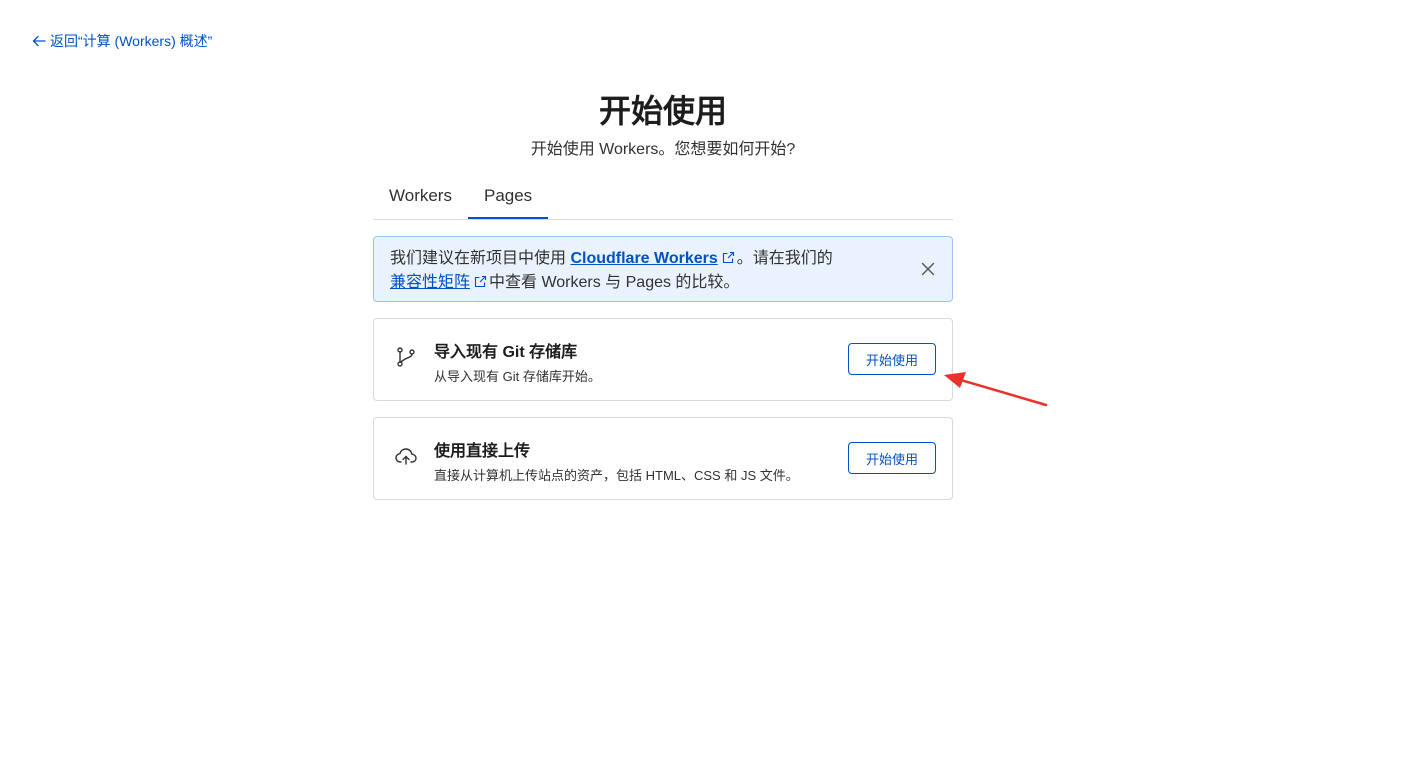 This screenshot has height=775, width=1409. What do you see at coordinates (131, 41) in the screenshot?
I see `back-link-label: 返回“计算 (Workers) 概述”` at bounding box center [131, 41].